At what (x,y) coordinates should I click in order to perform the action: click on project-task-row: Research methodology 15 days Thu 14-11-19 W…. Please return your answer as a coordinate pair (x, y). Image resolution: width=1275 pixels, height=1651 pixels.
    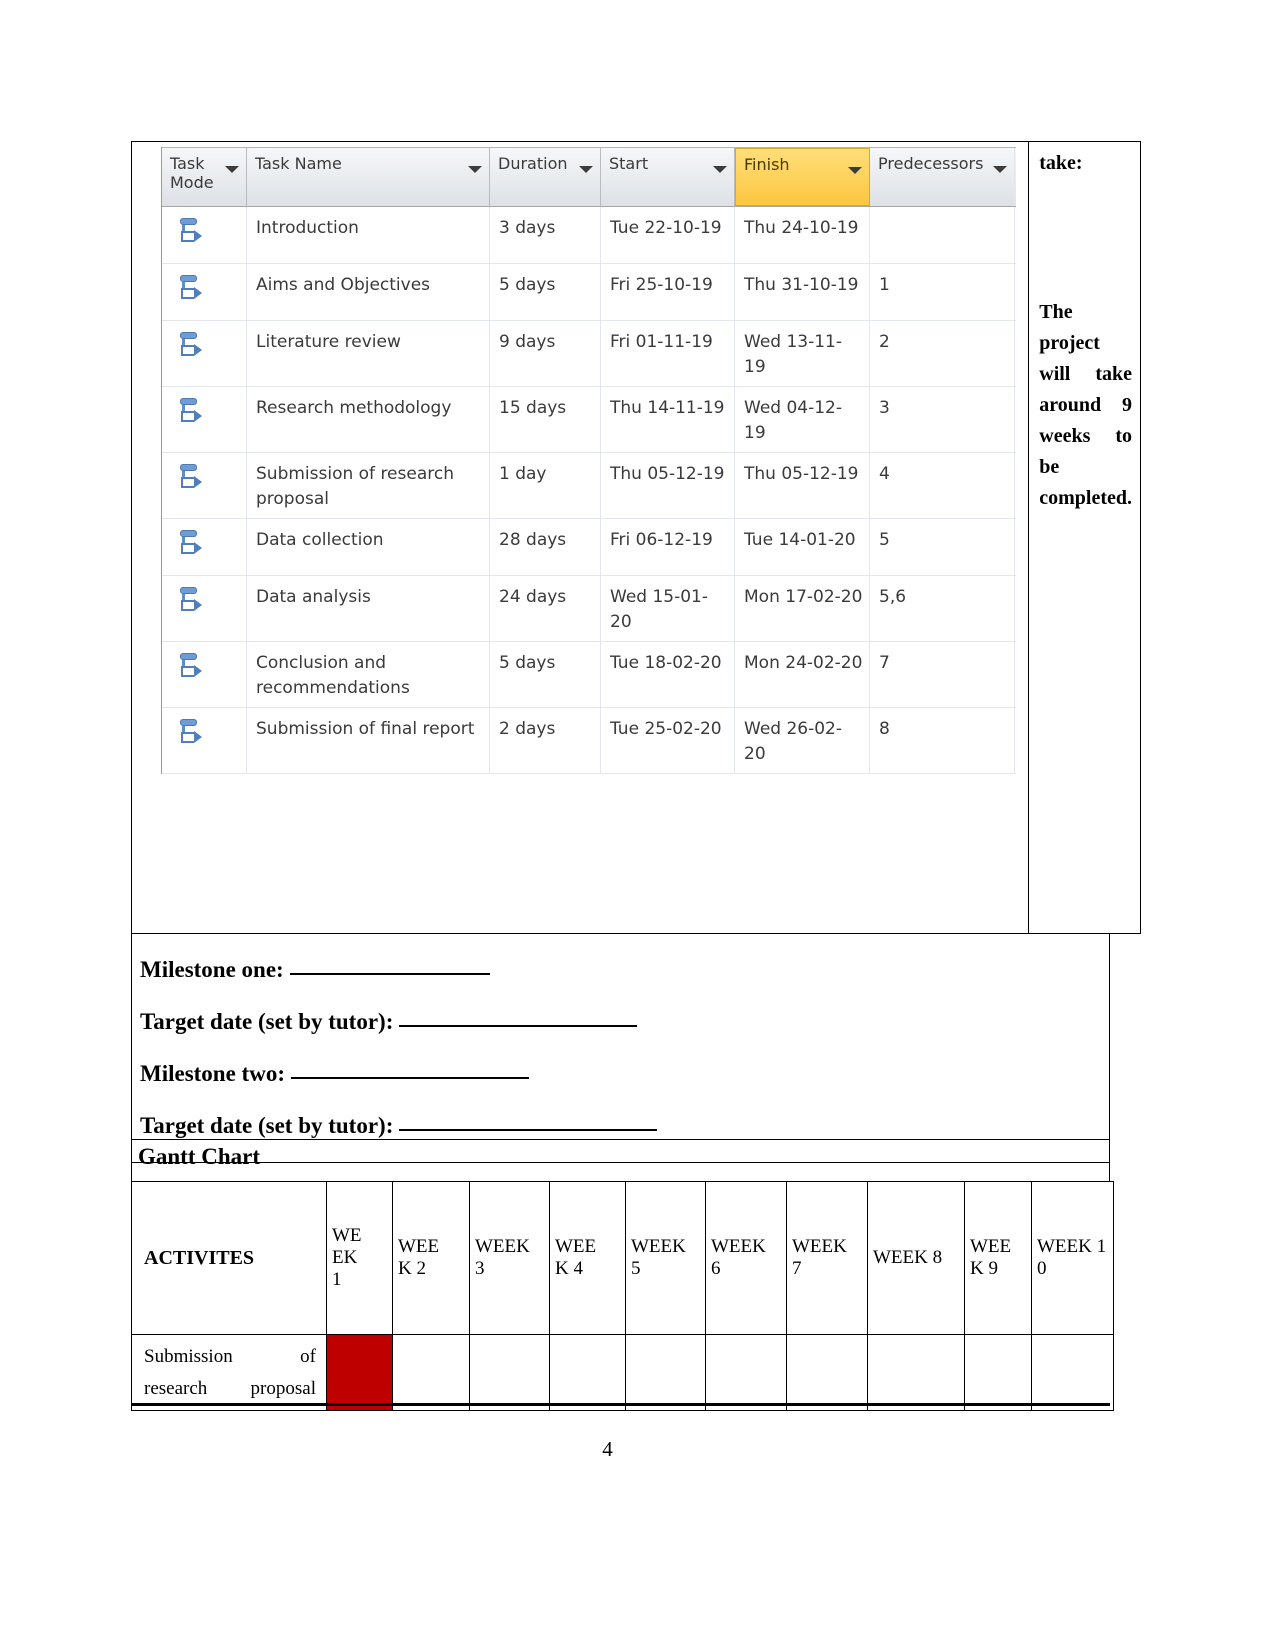
    Looking at the image, I should click on (589, 420).